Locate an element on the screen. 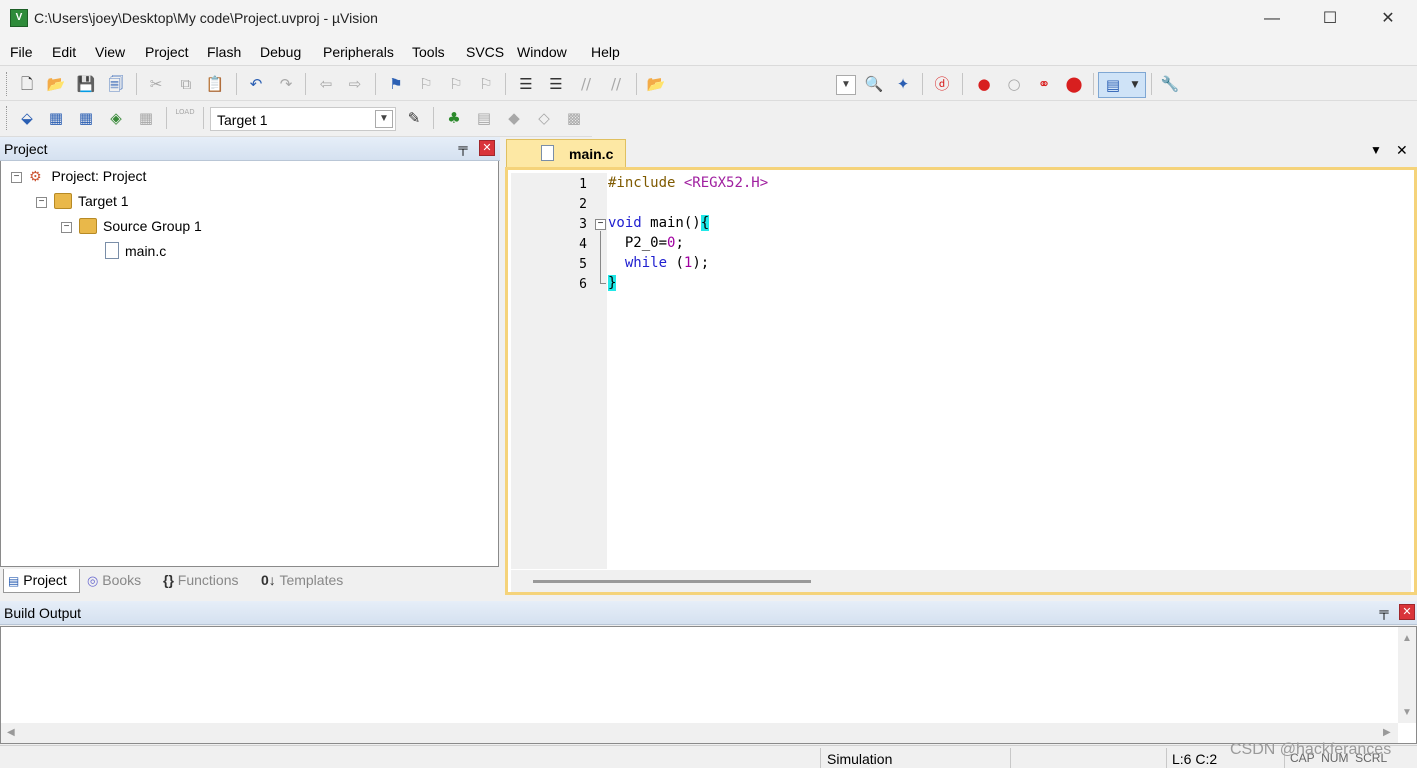 This screenshot has height=768, width=1417. minimize-button: — is located at coordinates (1272, 19).